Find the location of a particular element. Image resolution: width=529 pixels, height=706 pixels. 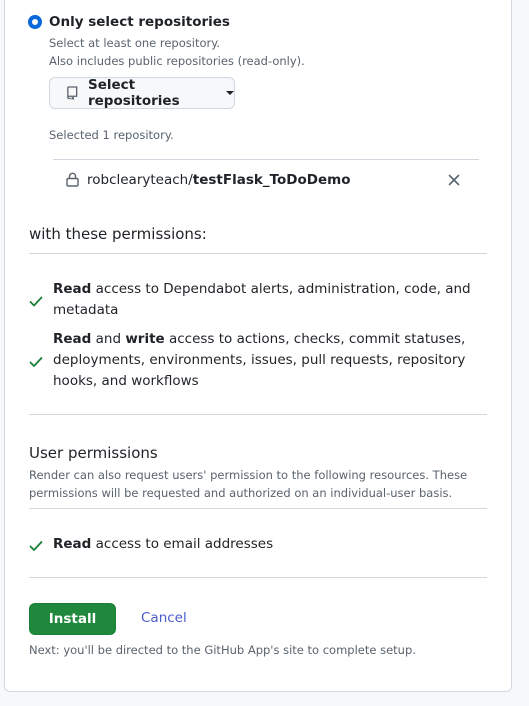

user-permission-item-email: Read access to email addresses is located at coordinates (254, 544).